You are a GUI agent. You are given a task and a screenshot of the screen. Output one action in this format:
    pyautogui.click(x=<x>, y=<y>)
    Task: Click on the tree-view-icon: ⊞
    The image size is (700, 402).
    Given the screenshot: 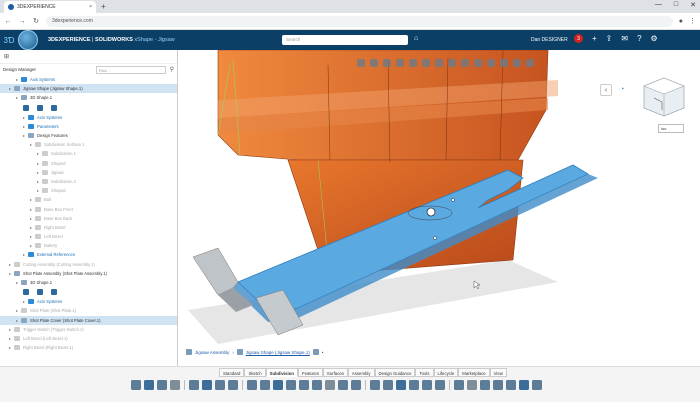 What is the action you would take?
    pyautogui.click(x=6, y=57)
    